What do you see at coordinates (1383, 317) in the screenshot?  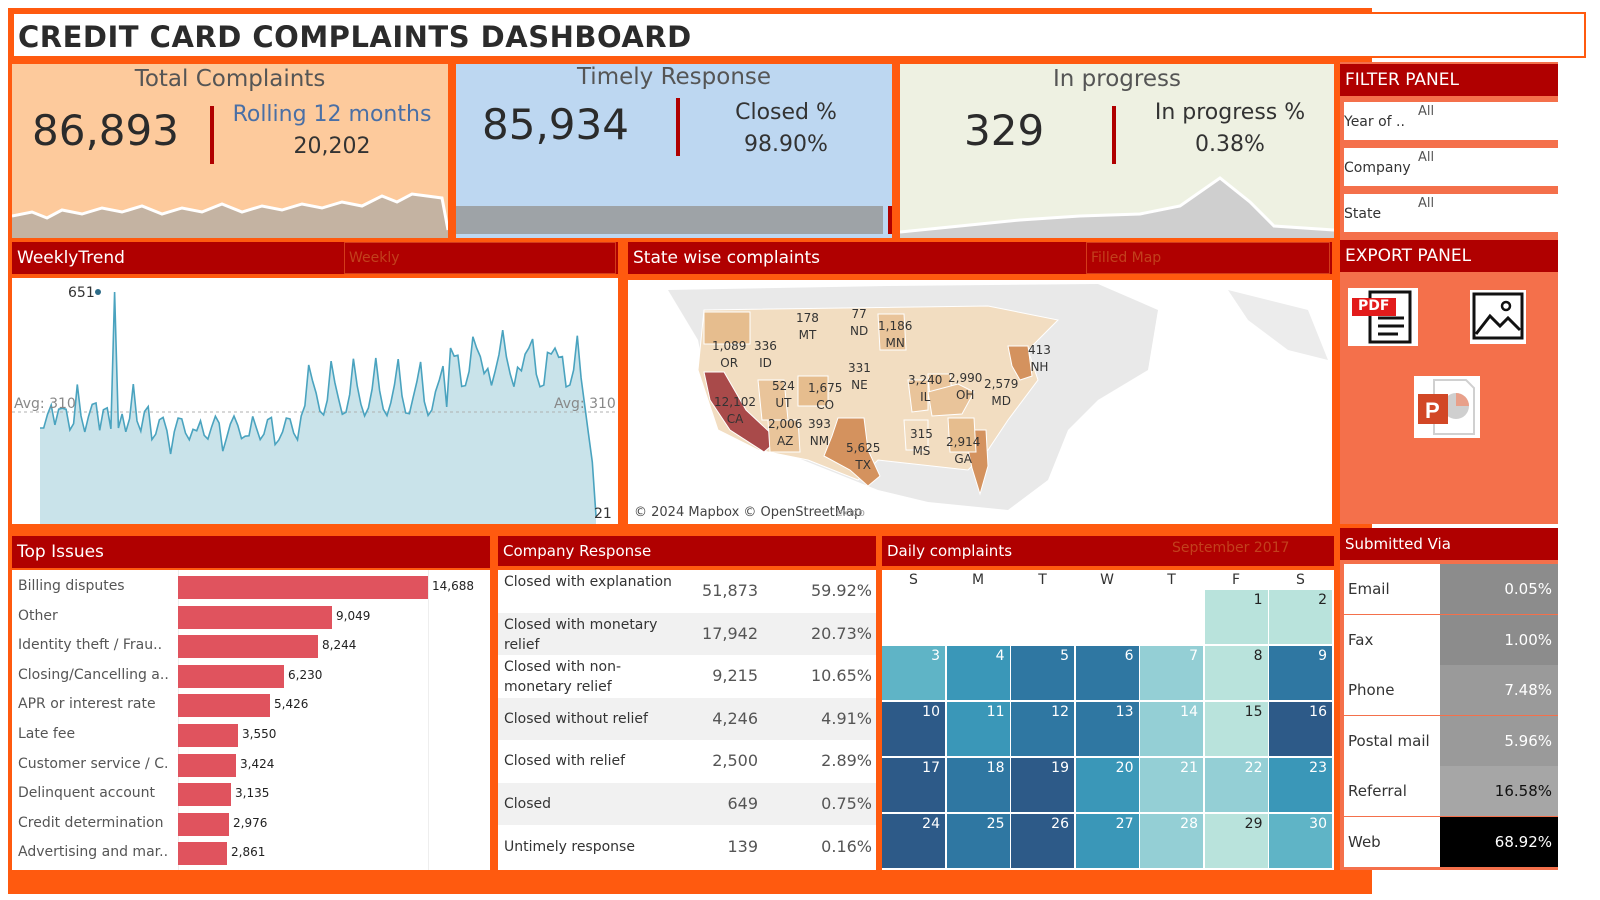 I see `export-pdf-icon: PDF` at bounding box center [1383, 317].